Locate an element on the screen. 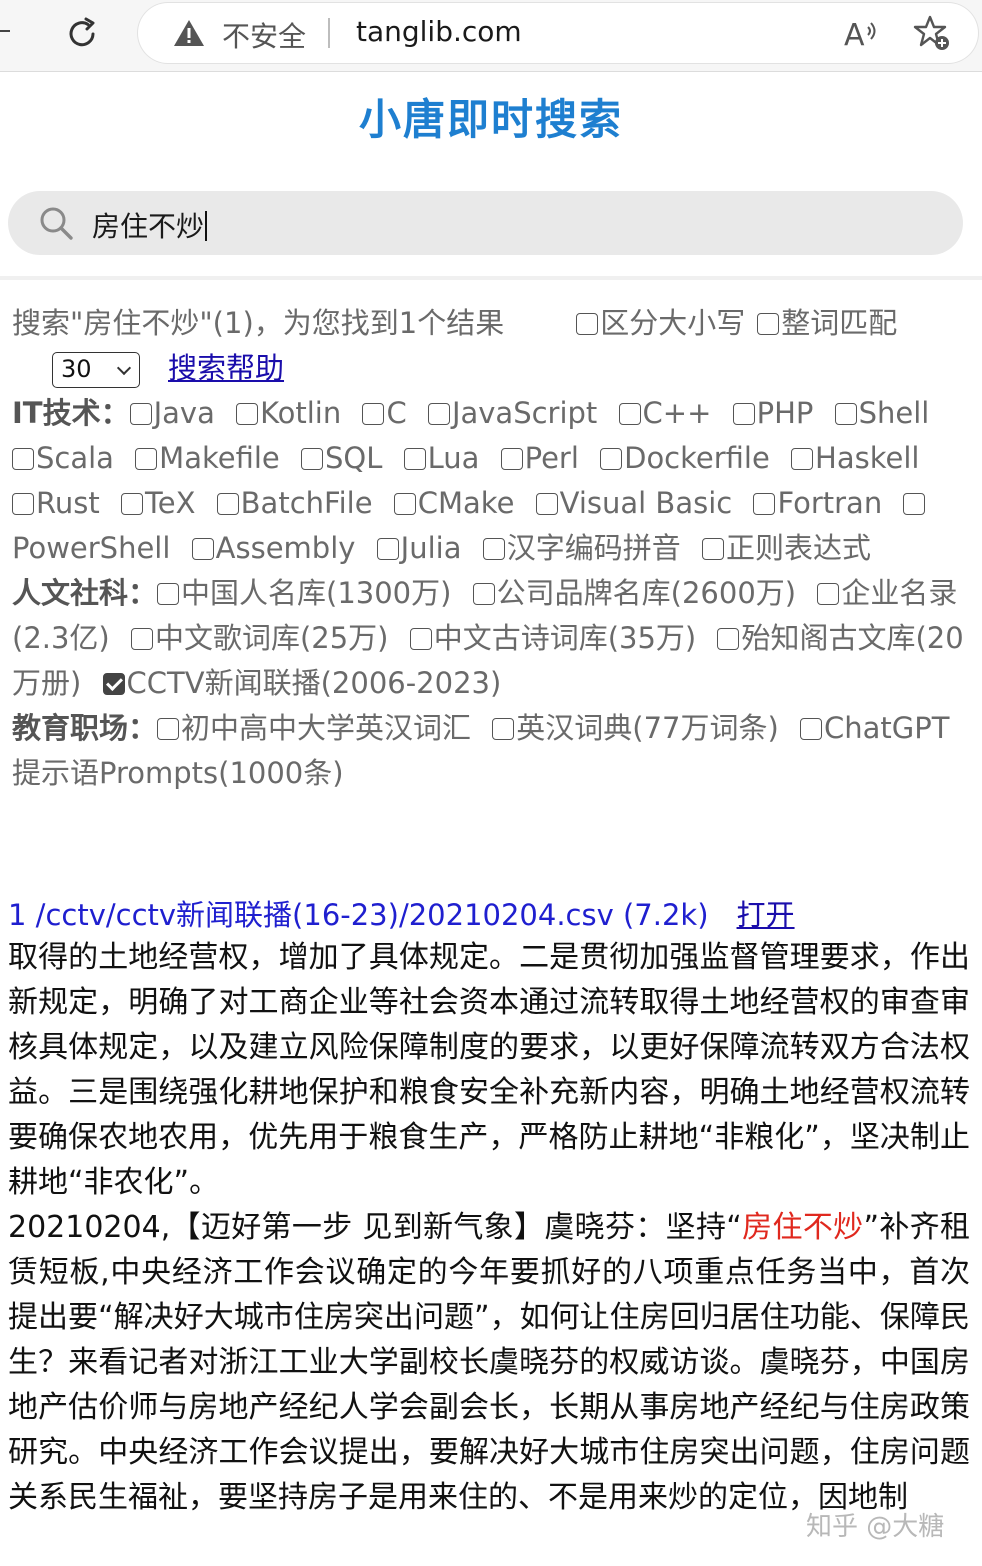 This screenshot has height=1566, width=982. filter-option: Haskell is located at coordinates (855, 458).